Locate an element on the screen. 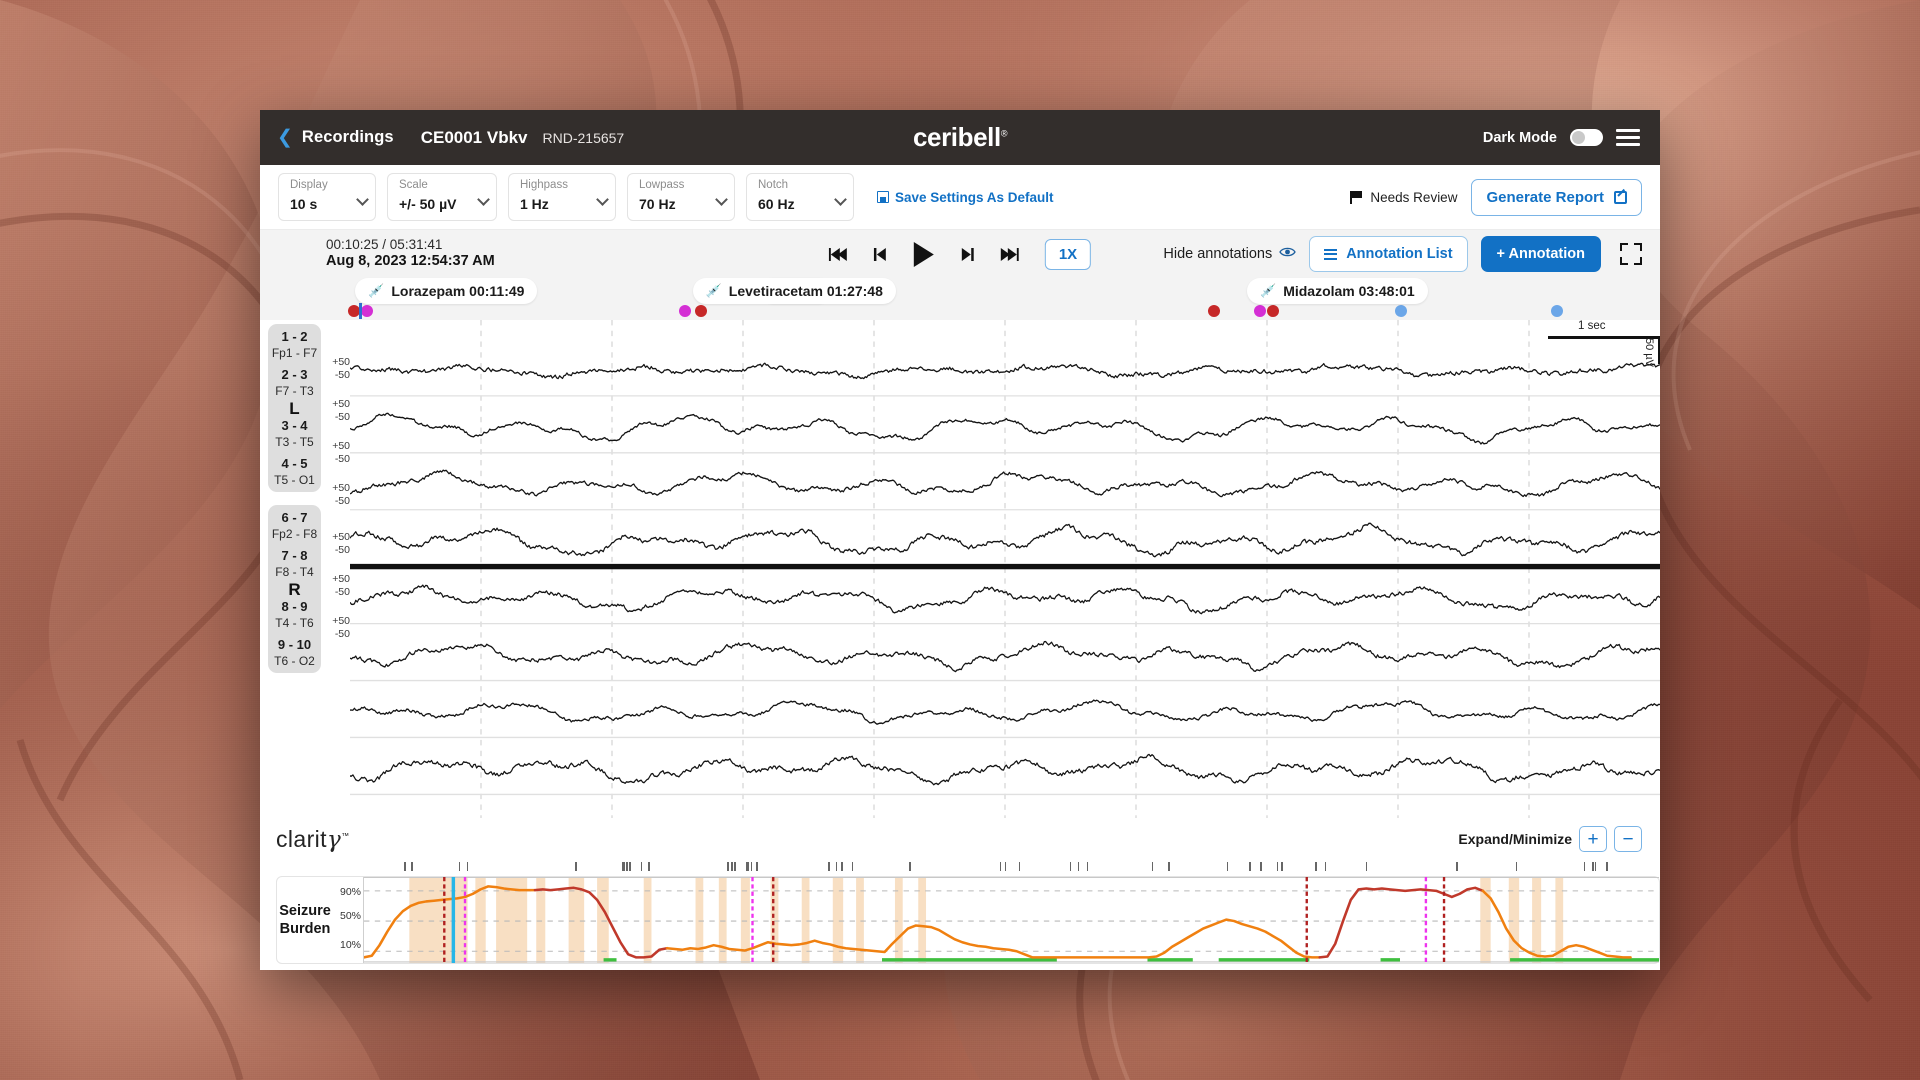 Image resolution: width=1920 pixels, height=1080 pixels. brand-text: ceribell is located at coordinates (956, 137).